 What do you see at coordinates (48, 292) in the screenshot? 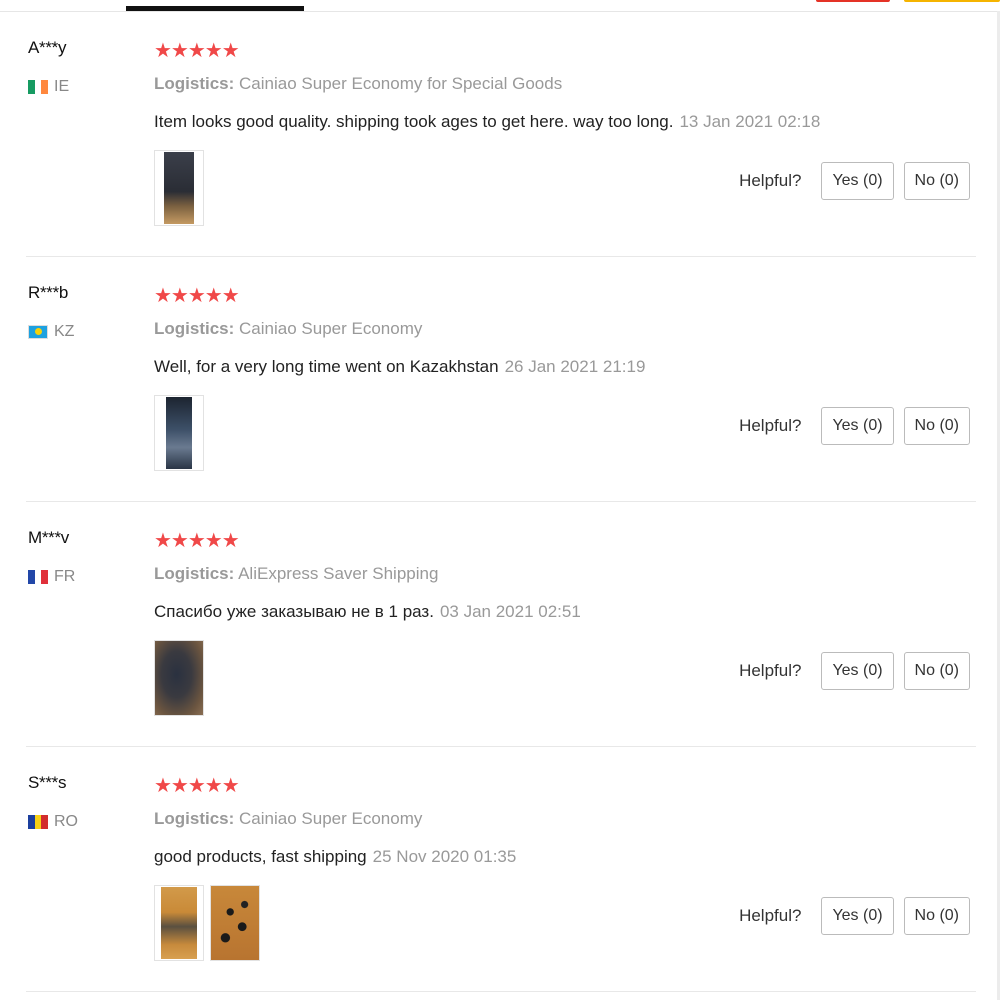
I see `reviewer-name: R***b` at bounding box center [48, 292].